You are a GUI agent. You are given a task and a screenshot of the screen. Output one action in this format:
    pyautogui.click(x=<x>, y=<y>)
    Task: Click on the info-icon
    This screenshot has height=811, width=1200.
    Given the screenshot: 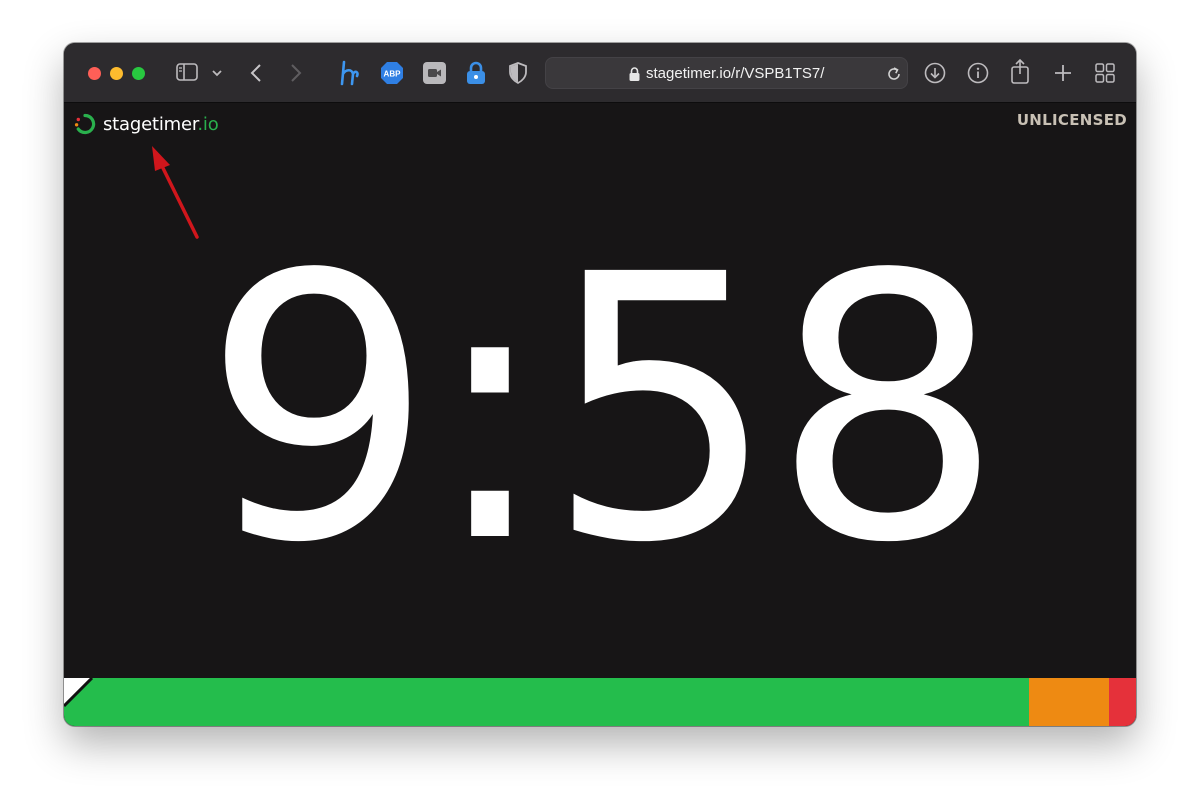 What is the action you would take?
    pyautogui.click(x=978, y=73)
    